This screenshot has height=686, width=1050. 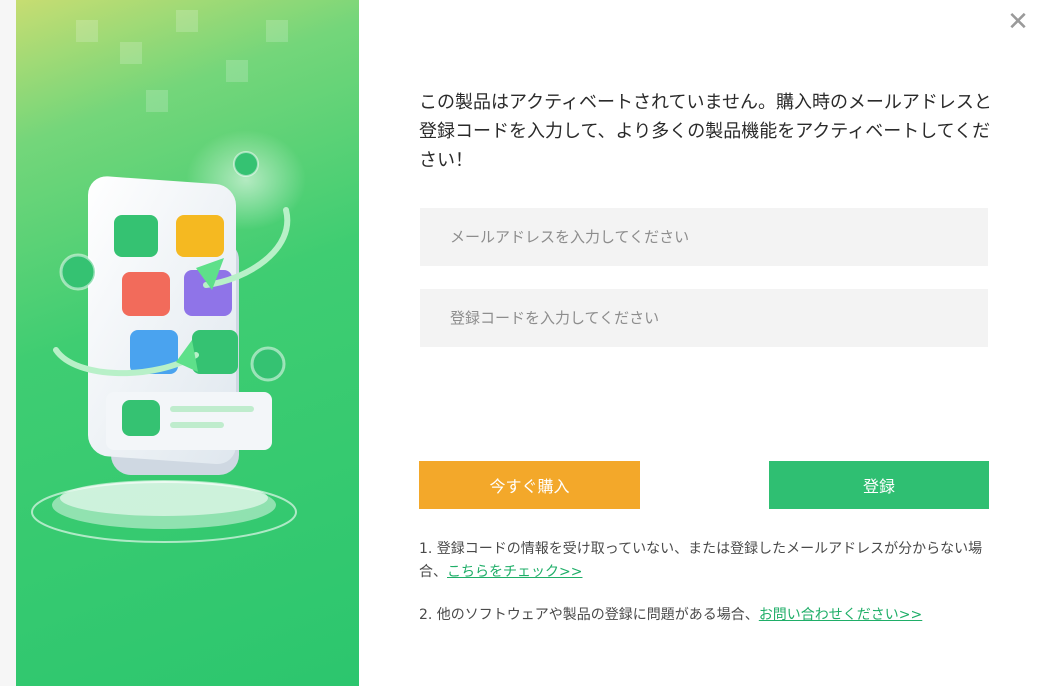 What do you see at coordinates (879, 485) in the screenshot?
I see `register-button: 登録` at bounding box center [879, 485].